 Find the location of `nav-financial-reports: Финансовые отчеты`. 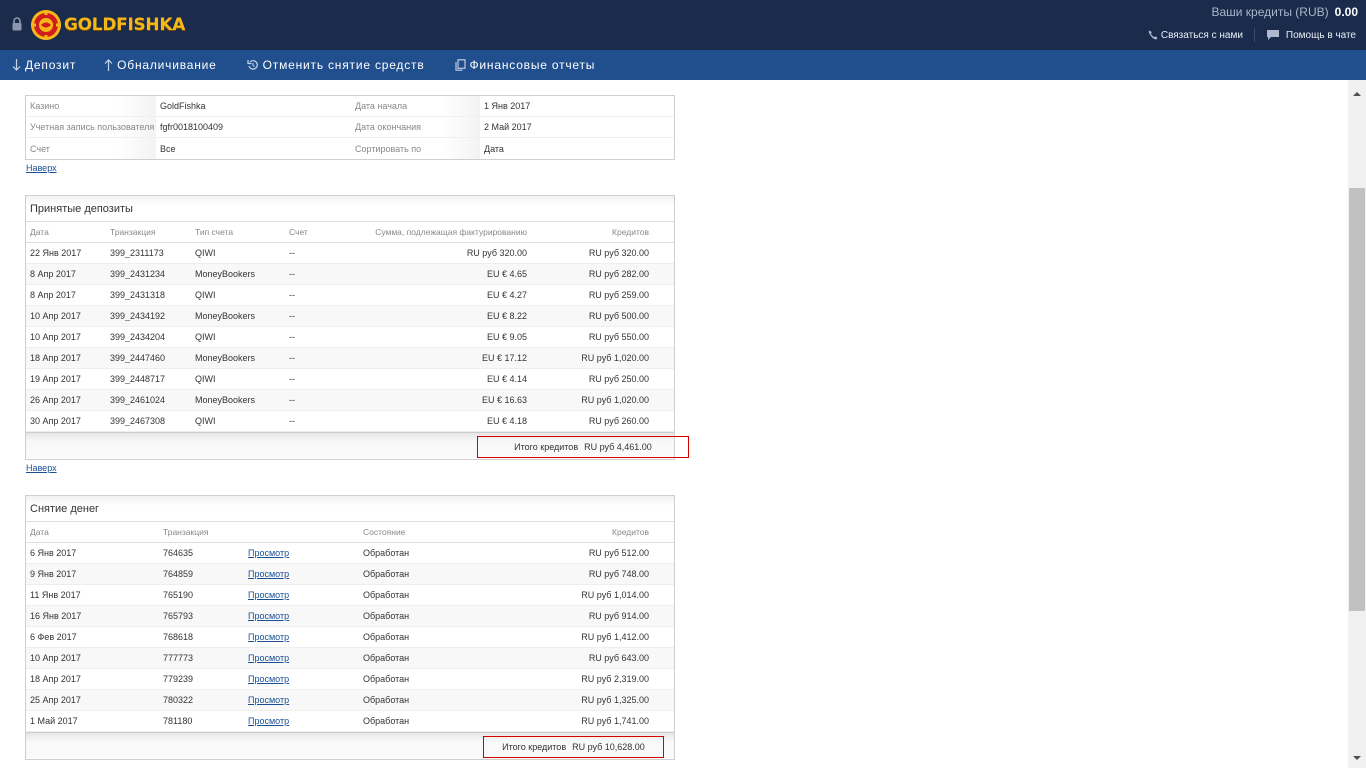

nav-financial-reports: Финансовые отчеты is located at coordinates (525, 65).